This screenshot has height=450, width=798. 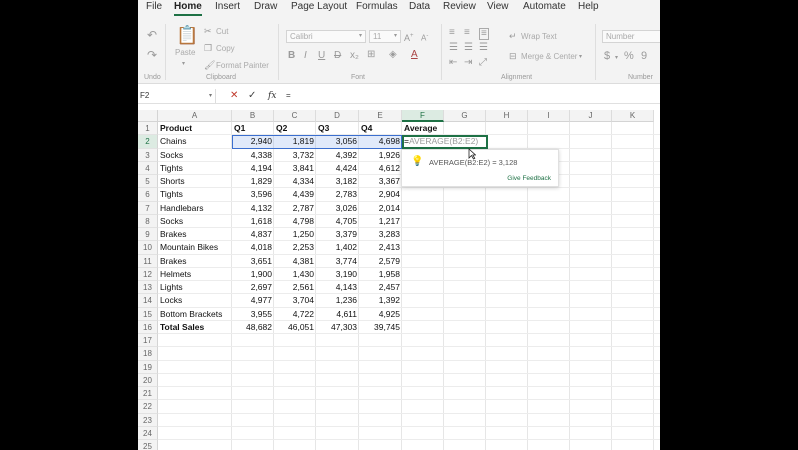 What do you see at coordinates (195, 314) in the screenshot?
I see `product-cell: Bottom Brackets` at bounding box center [195, 314].